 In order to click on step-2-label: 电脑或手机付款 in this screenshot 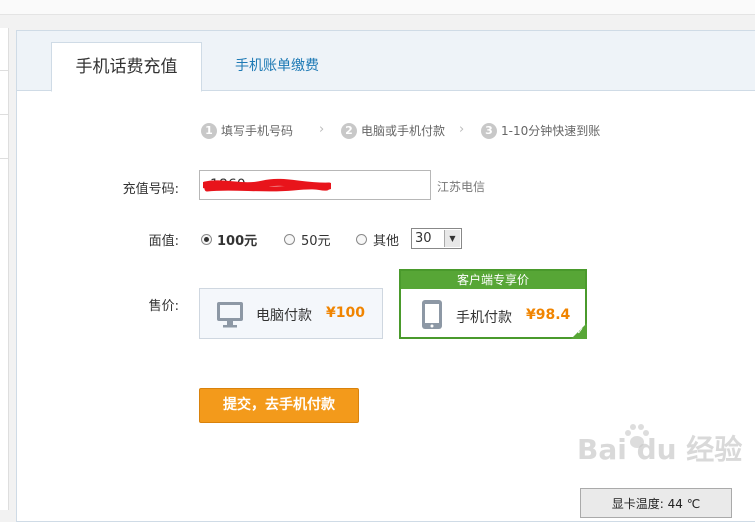, I will do `click(403, 131)`.